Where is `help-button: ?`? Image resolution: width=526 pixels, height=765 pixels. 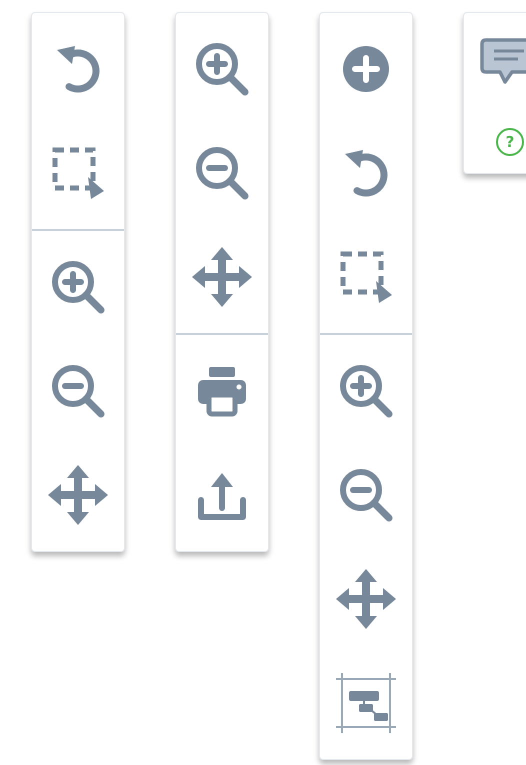
help-button: ? is located at coordinates (510, 142).